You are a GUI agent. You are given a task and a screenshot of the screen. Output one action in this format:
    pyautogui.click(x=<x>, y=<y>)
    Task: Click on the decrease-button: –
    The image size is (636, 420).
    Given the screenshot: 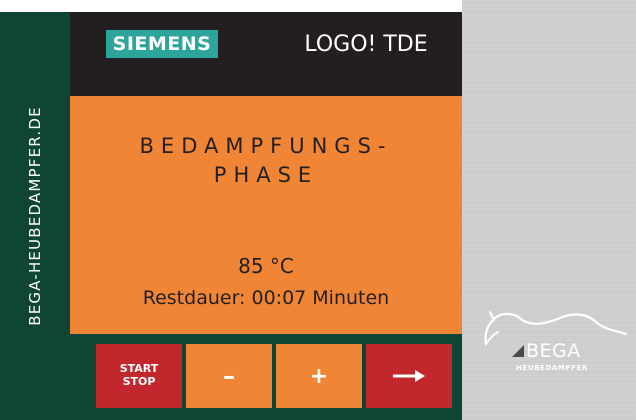 What is the action you would take?
    pyautogui.click(x=229, y=376)
    